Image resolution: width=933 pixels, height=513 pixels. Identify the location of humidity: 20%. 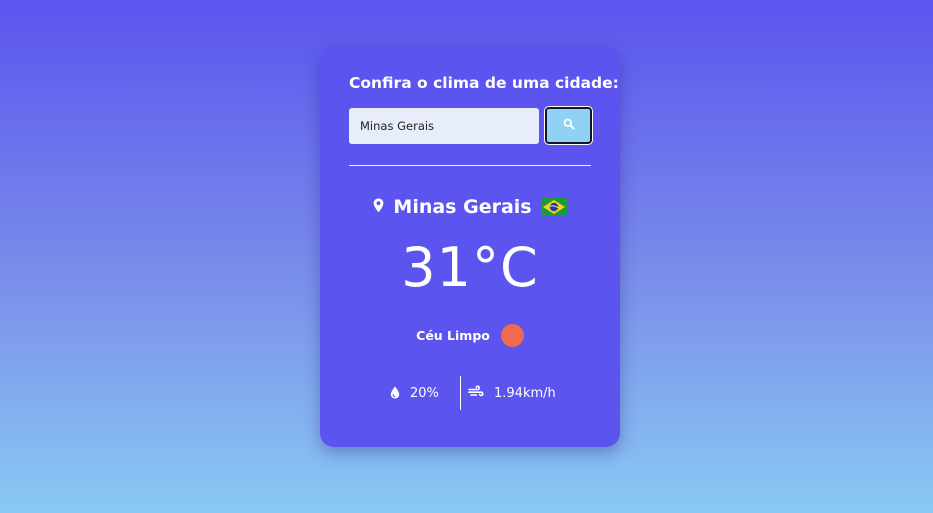
(414, 393).